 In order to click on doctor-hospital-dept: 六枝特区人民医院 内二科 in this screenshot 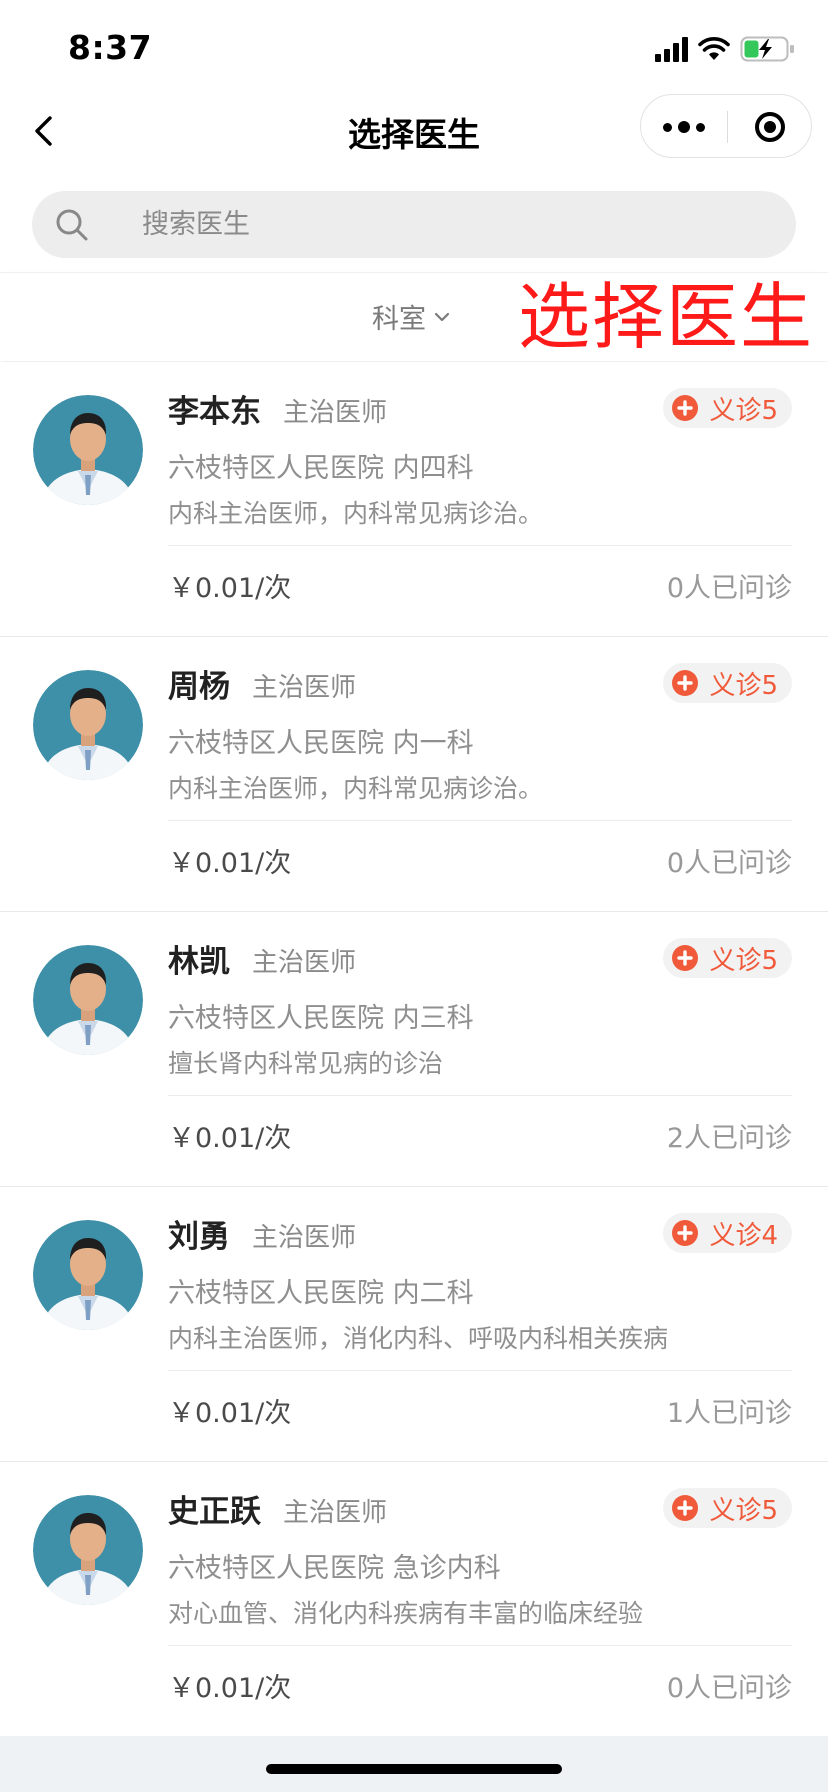, I will do `click(321, 1293)`.